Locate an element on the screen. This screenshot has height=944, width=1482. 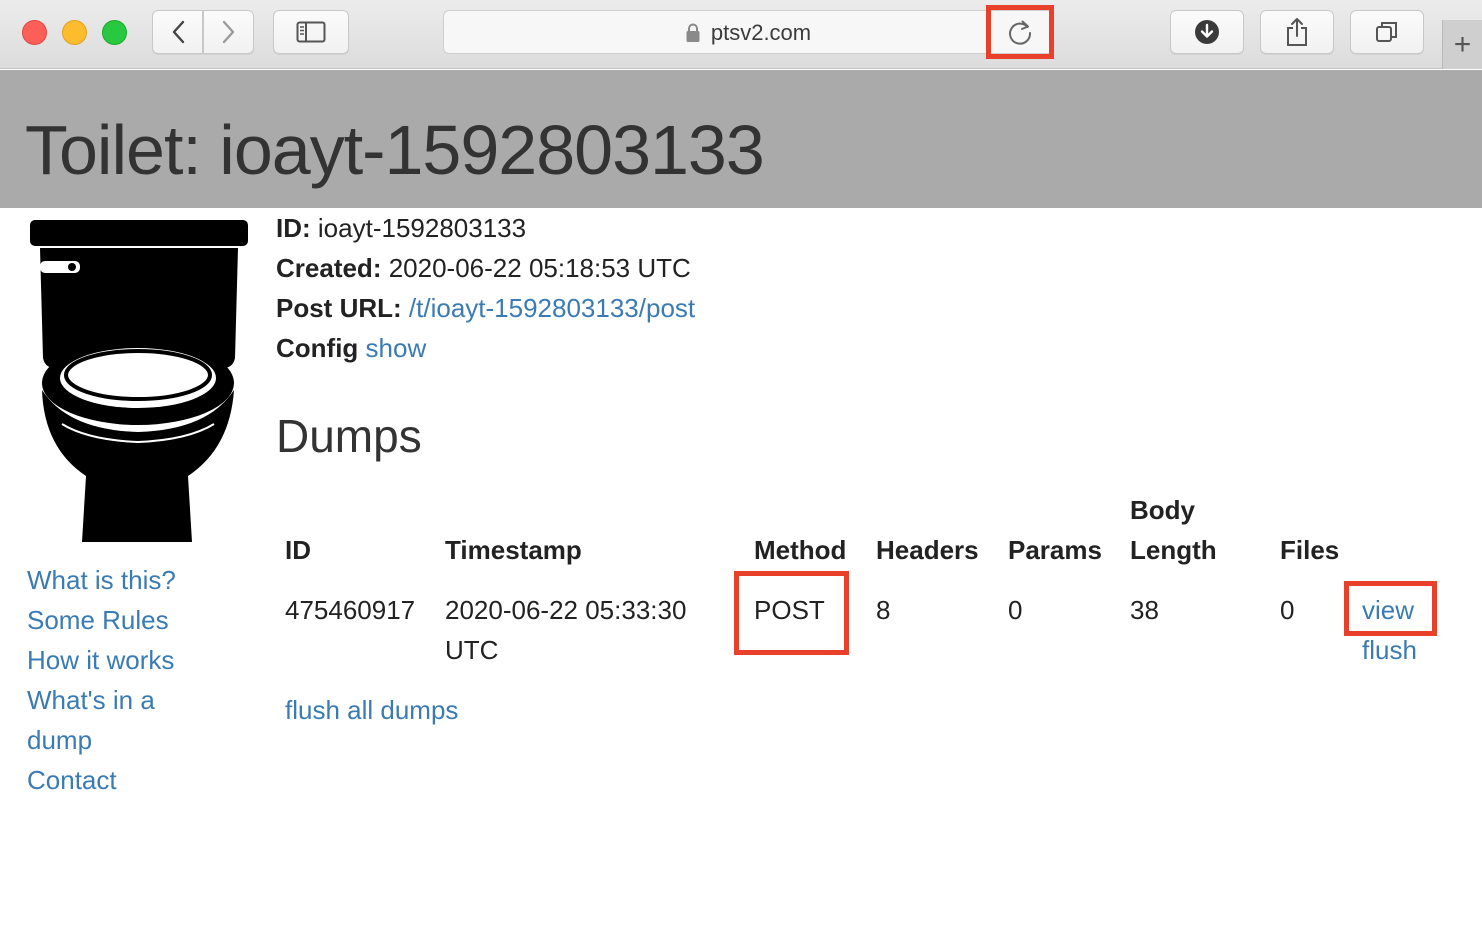
nav-link-whats-in-a-dump: What's in a is located at coordinates (142, 700).